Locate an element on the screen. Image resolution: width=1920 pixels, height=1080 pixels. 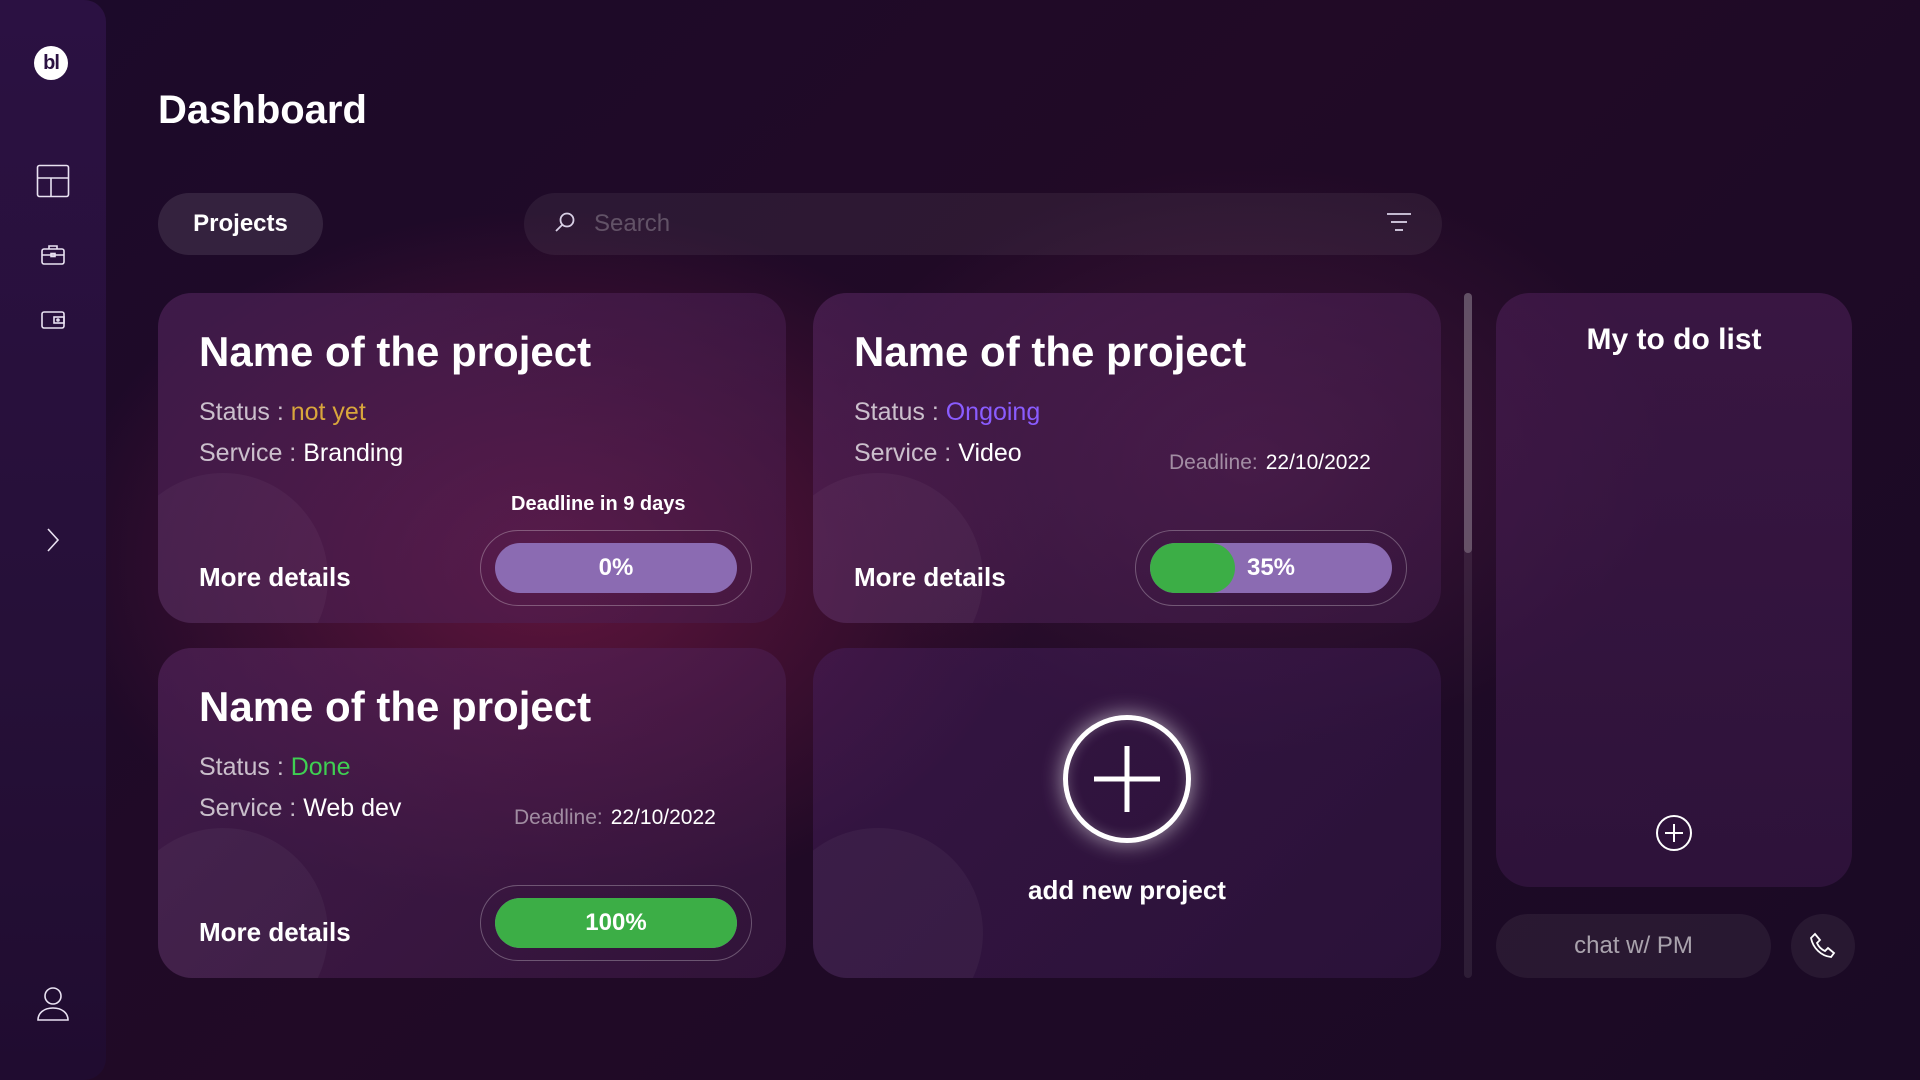
search-bar is located at coordinates (983, 224).